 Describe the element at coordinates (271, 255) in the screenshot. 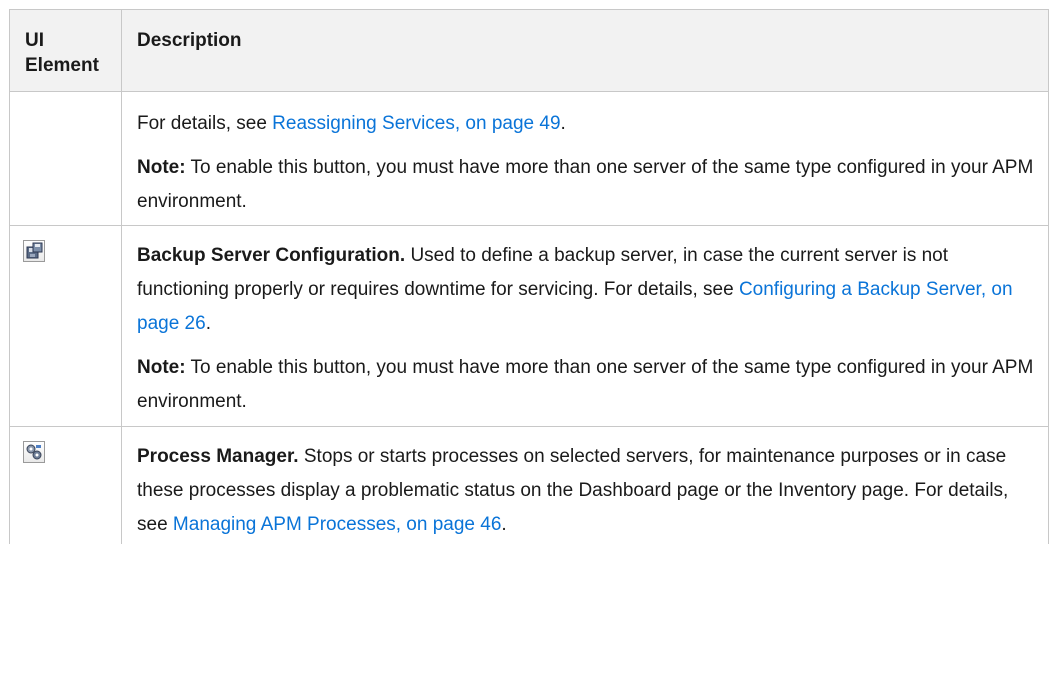

I see `backup-server-configuration-title: Backup Server Configuration.` at that location.